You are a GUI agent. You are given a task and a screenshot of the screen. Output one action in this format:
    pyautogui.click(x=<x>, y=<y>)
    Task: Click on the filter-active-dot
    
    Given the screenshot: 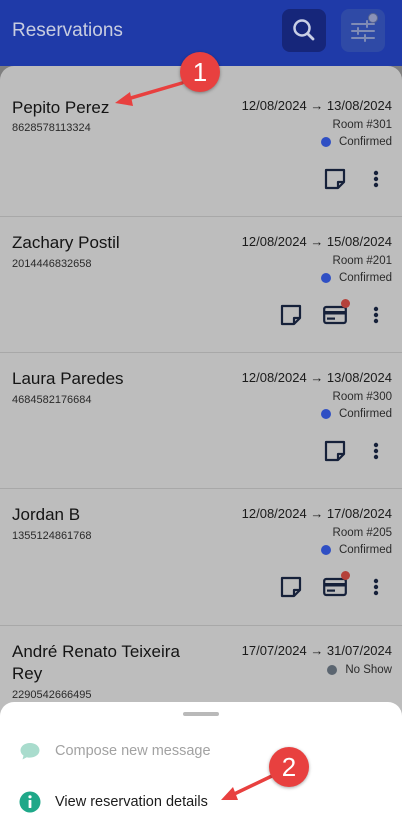 What is the action you would take?
    pyautogui.click(x=373, y=18)
    